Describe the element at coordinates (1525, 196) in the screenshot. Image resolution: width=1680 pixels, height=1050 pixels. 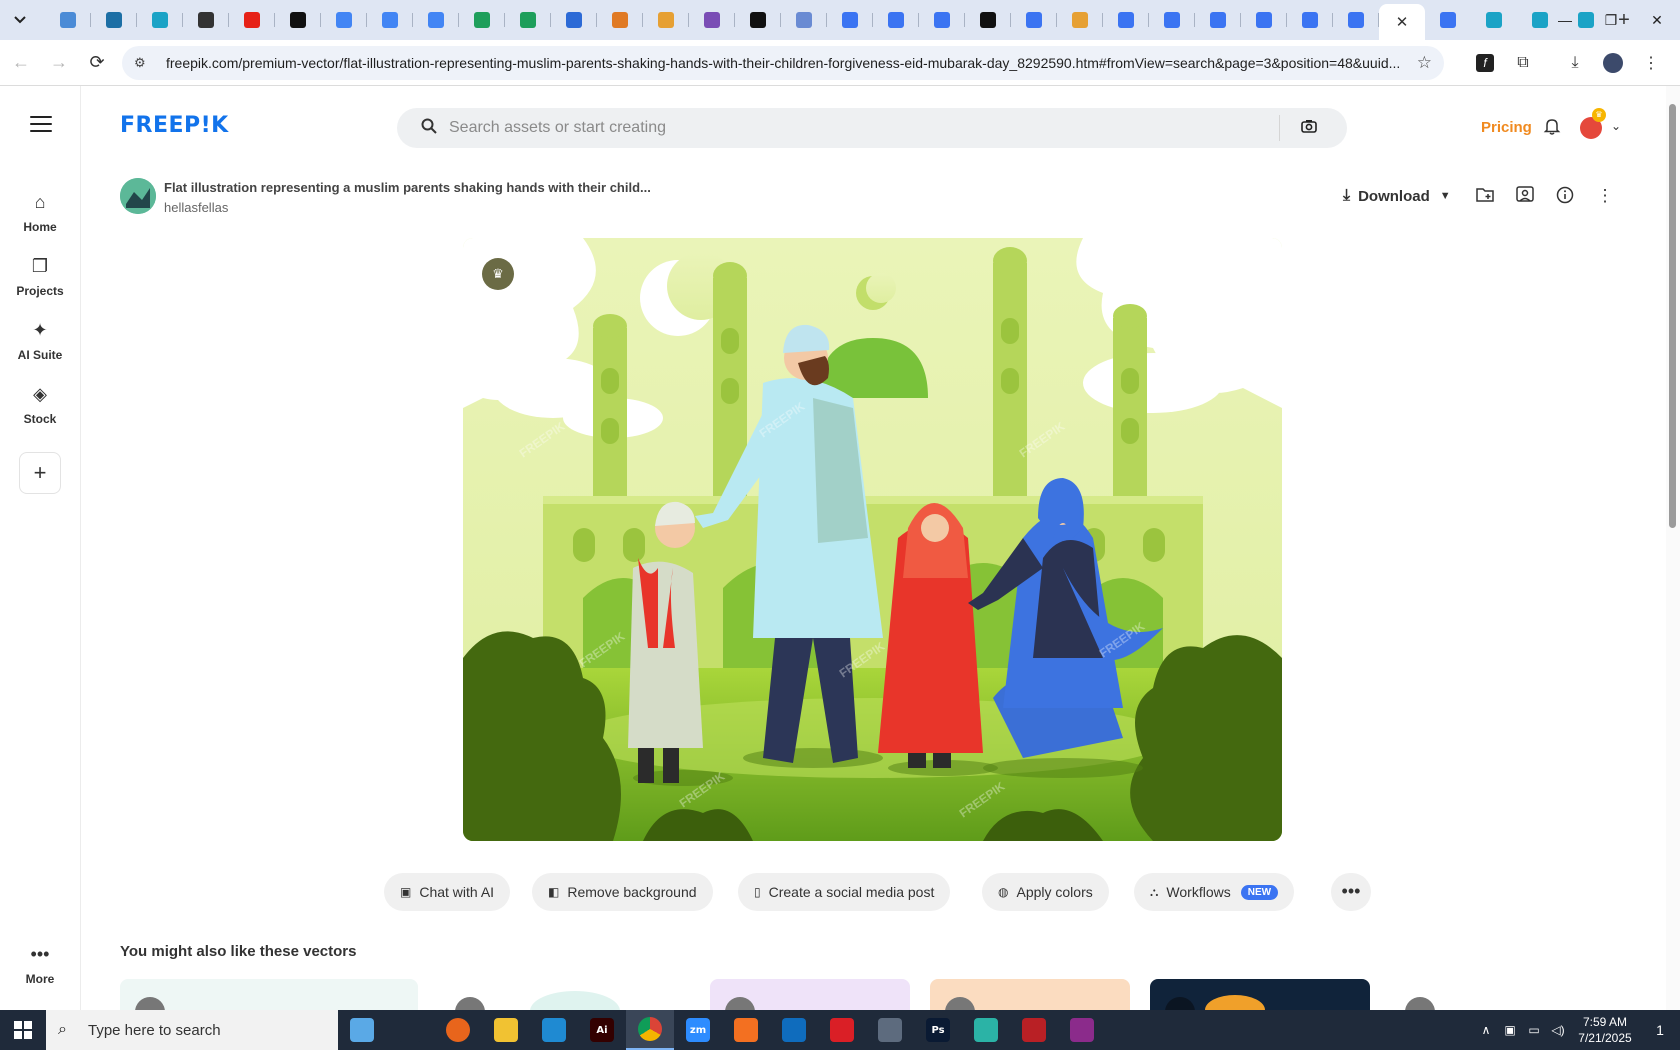
I see `edit-image-icon` at that location.